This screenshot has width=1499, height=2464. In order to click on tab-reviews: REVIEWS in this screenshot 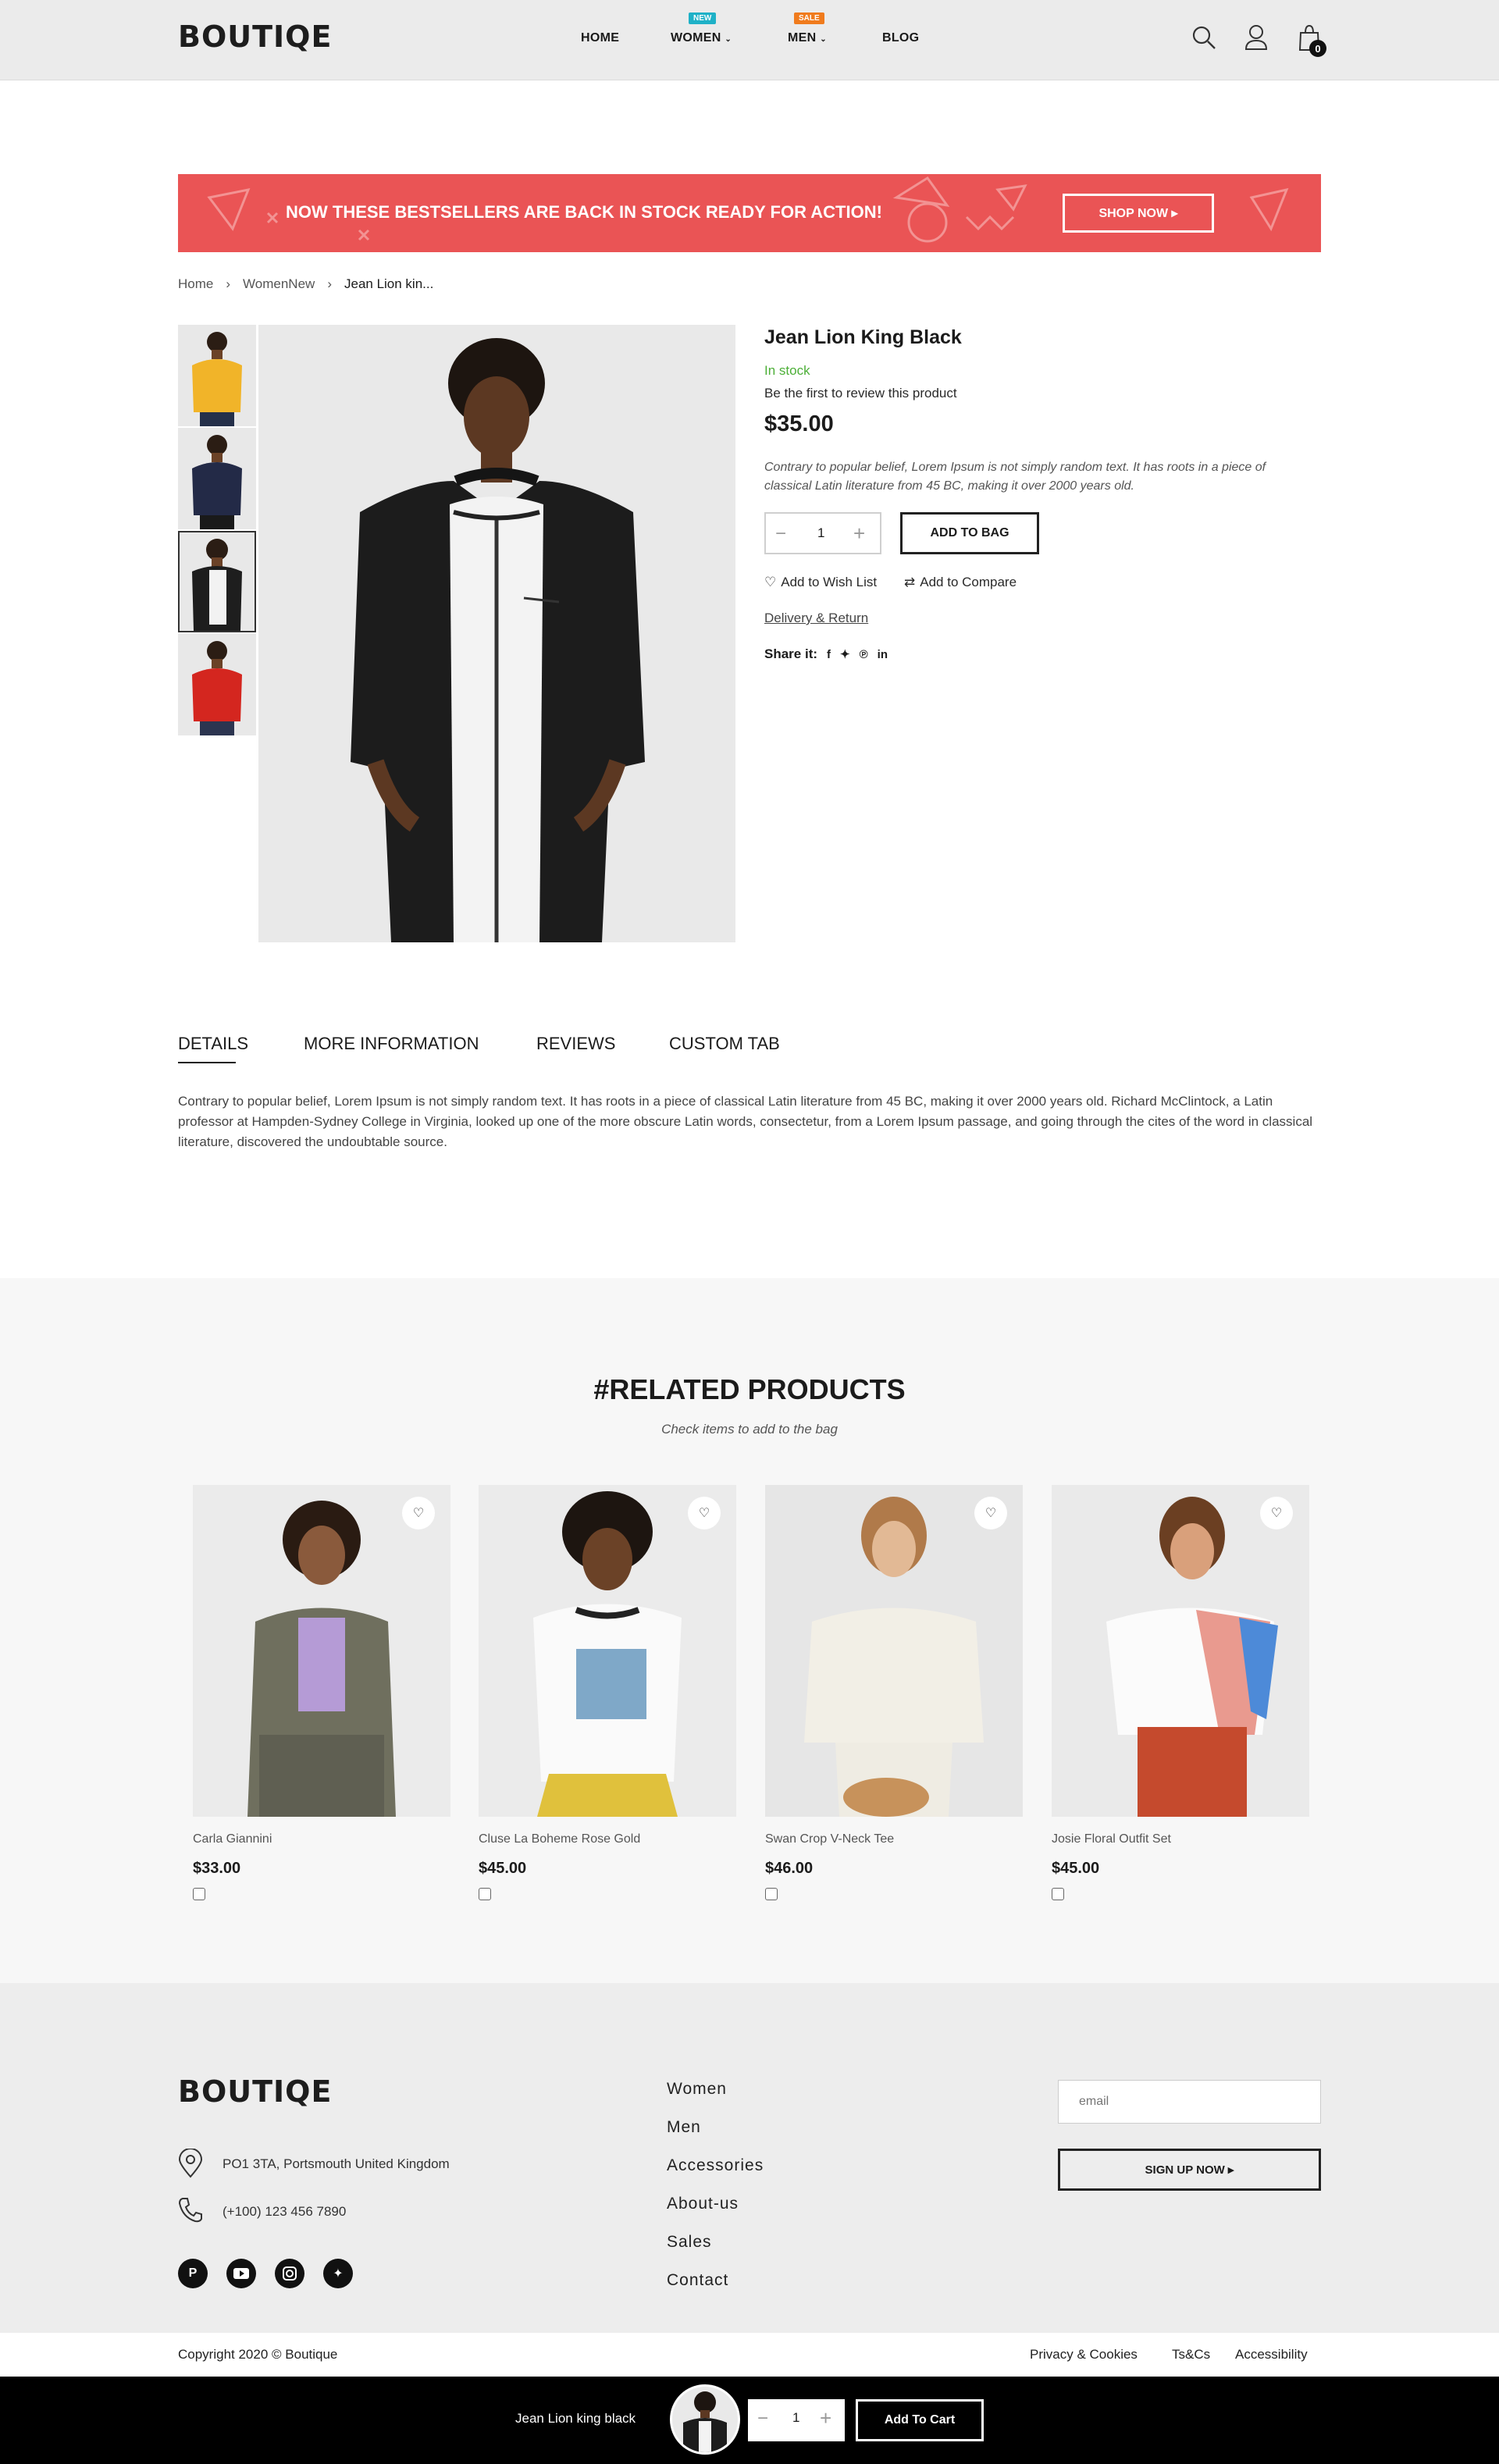, I will do `click(575, 1044)`.